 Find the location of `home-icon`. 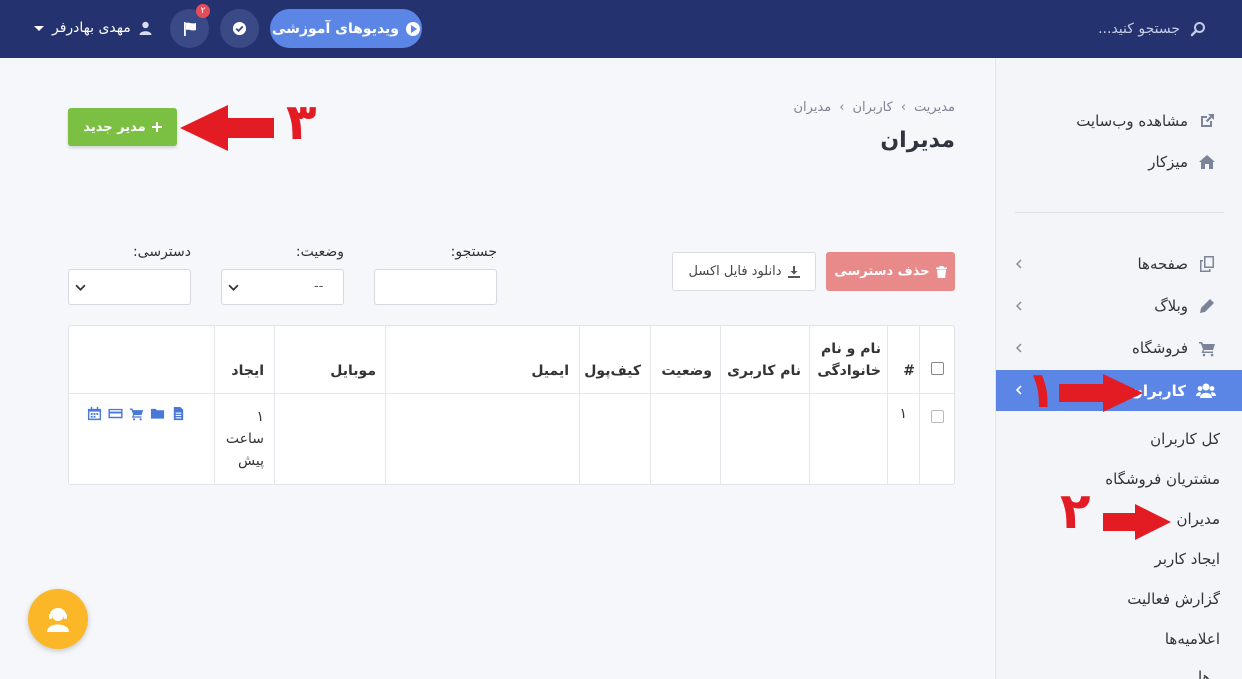

home-icon is located at coordinates (1207, 162).